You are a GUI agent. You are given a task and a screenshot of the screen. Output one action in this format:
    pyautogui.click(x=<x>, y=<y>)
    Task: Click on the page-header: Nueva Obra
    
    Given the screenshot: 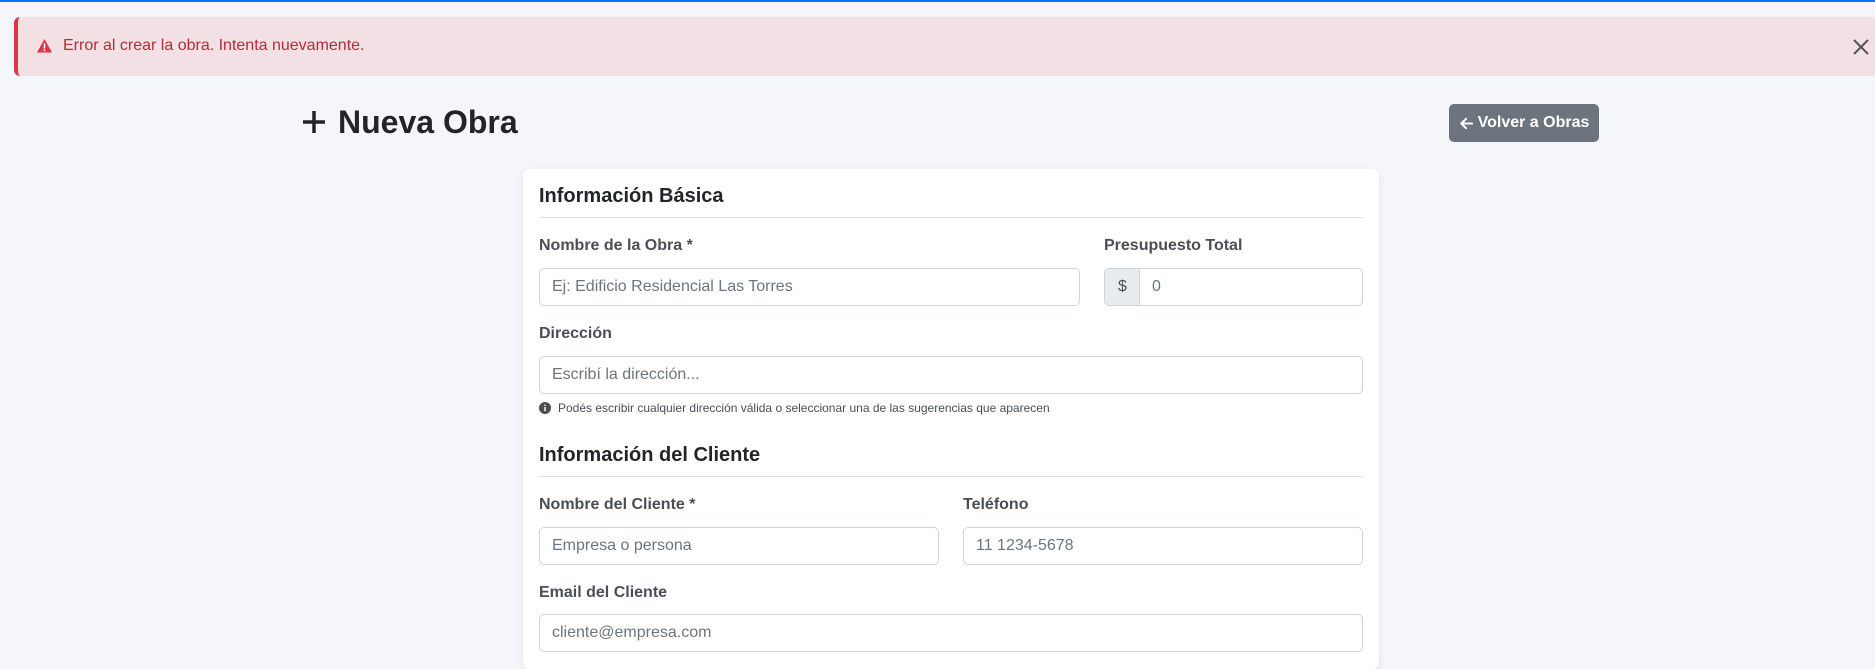 What is the action you would take?
    pyautogui.click(x=409, y=122)
    